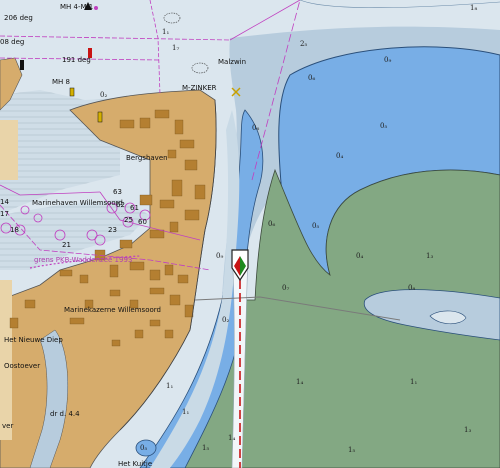 The image size is (500, 468). Describe the element at coordinates (285, 288) in the screenshot. I see `sounding: 0₇` at that location.